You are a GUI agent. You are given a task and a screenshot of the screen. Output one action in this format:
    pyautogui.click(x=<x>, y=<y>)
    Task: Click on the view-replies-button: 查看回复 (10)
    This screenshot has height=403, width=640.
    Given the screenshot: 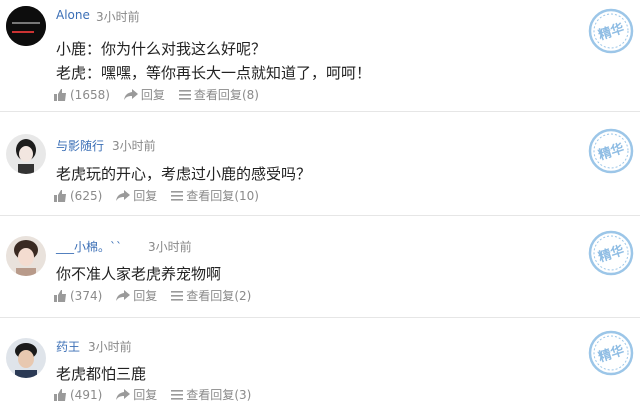 What is the action you would take?
    pyautogui.click(x=215, y=195)
    